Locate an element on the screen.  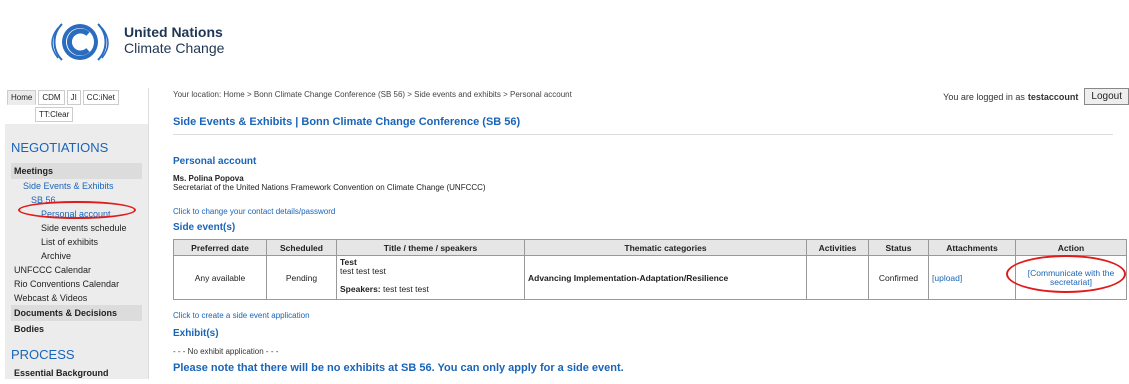
col-preferred-date: Preferred date is located at coordinates (220, 247).